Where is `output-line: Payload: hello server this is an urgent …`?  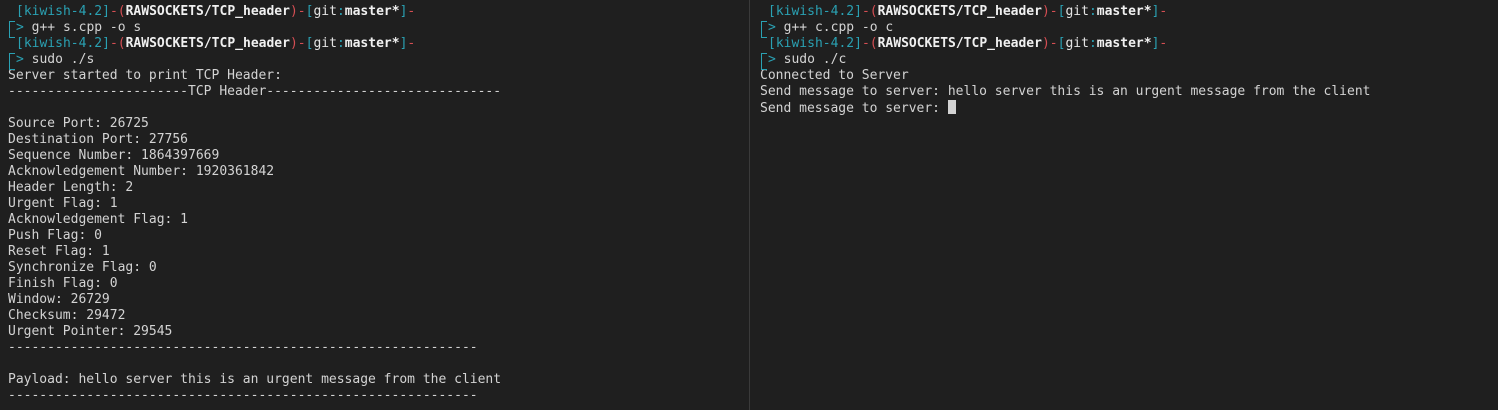 output-line: Payload: hello server this is an urgent … is located at coordinates (255, 379).